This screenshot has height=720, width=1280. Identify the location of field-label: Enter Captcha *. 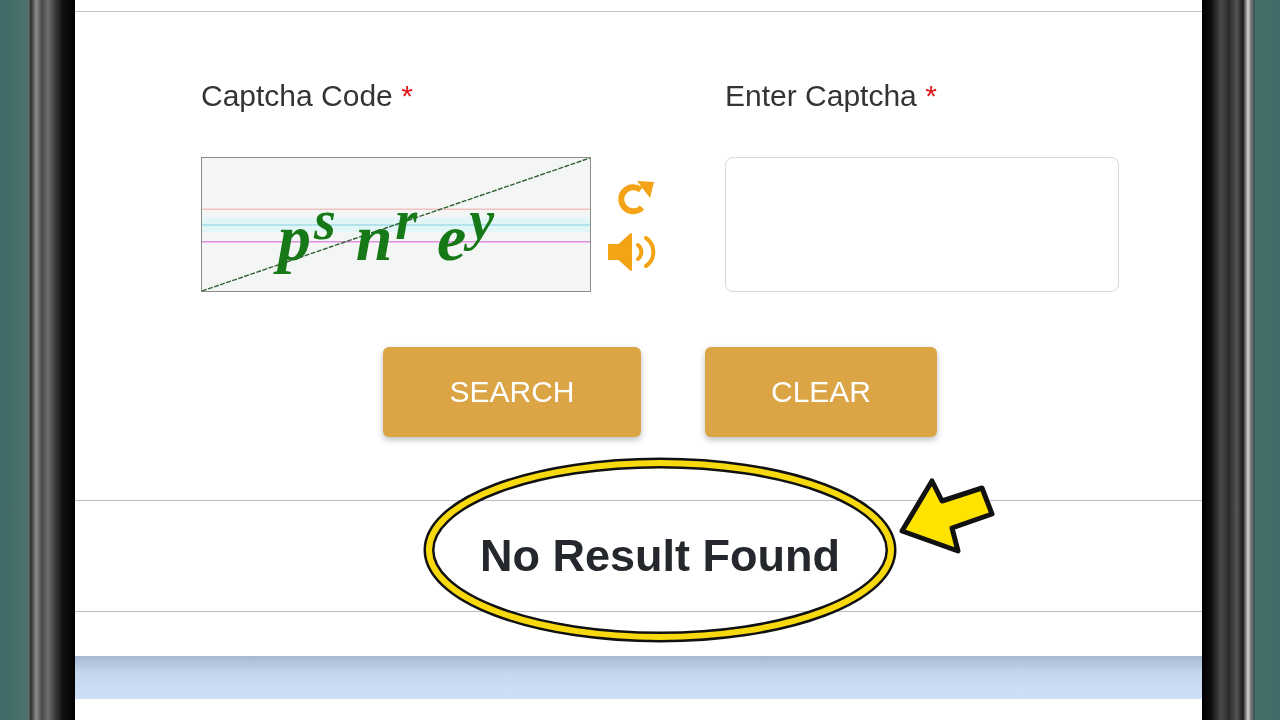
(831, 96).